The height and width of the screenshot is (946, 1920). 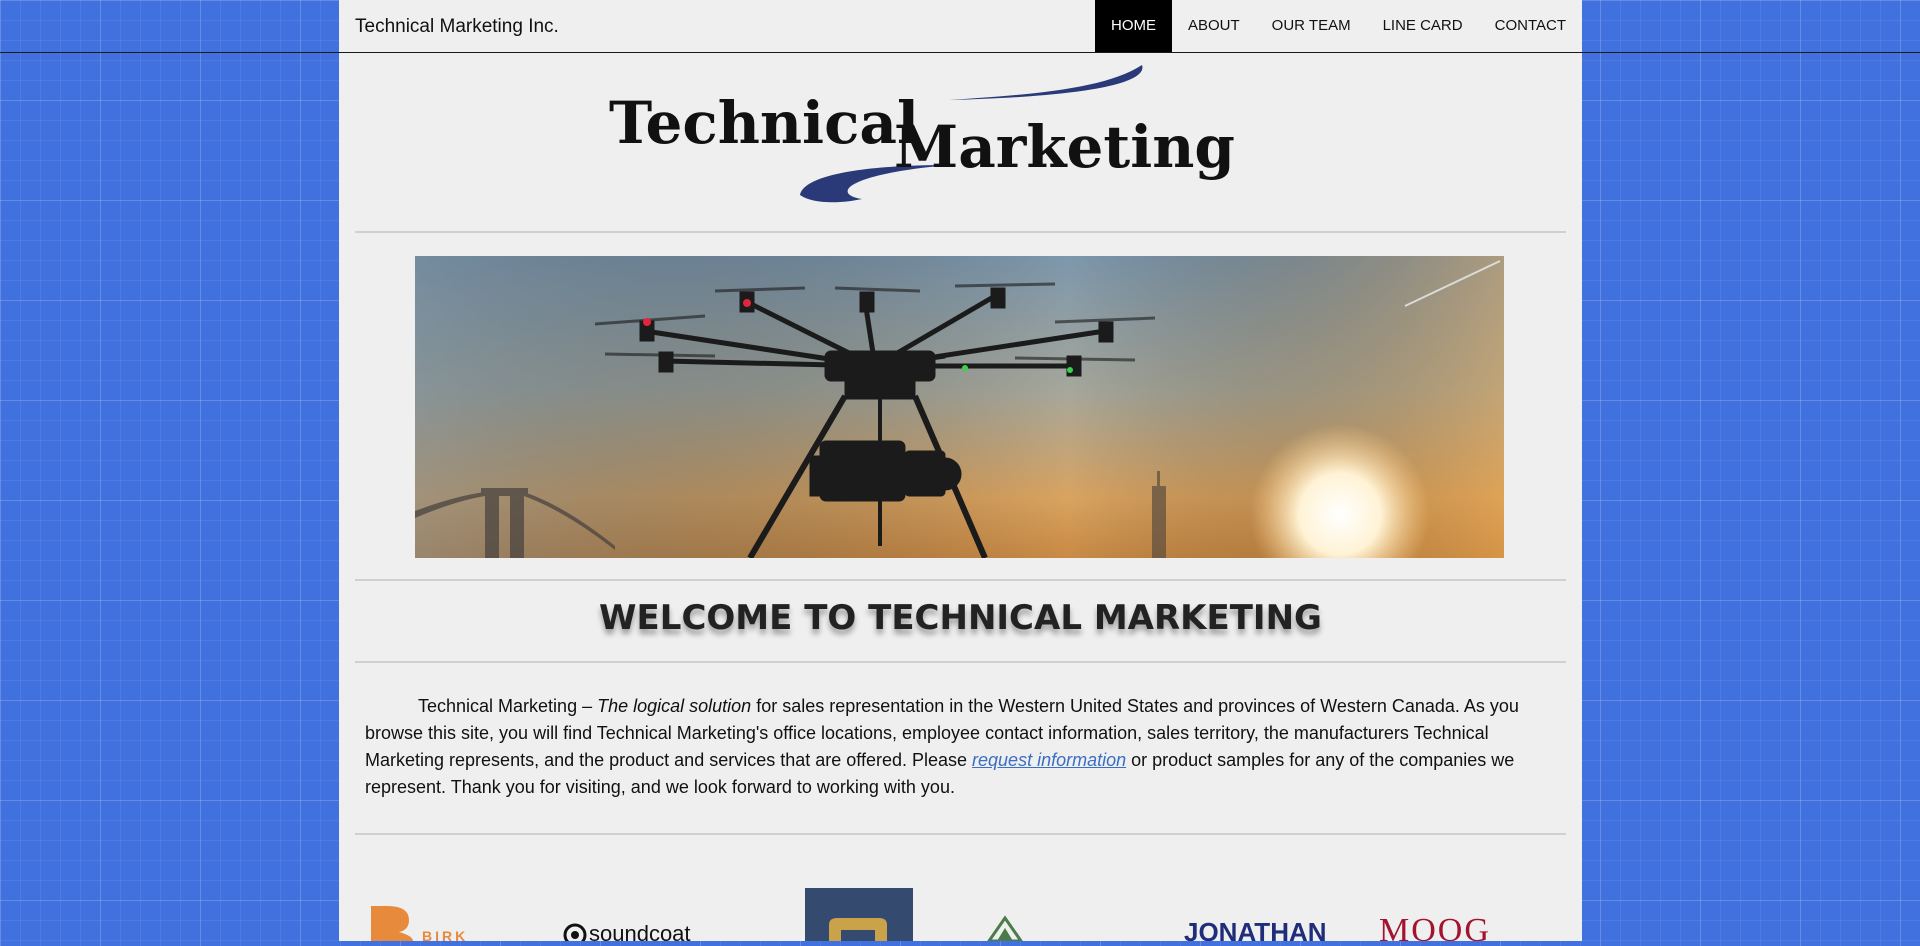 What do you see at coordinates (1046, 82) in the screenshot?
I see `logo-swoosh-top` at bounding box center [1046, 82].